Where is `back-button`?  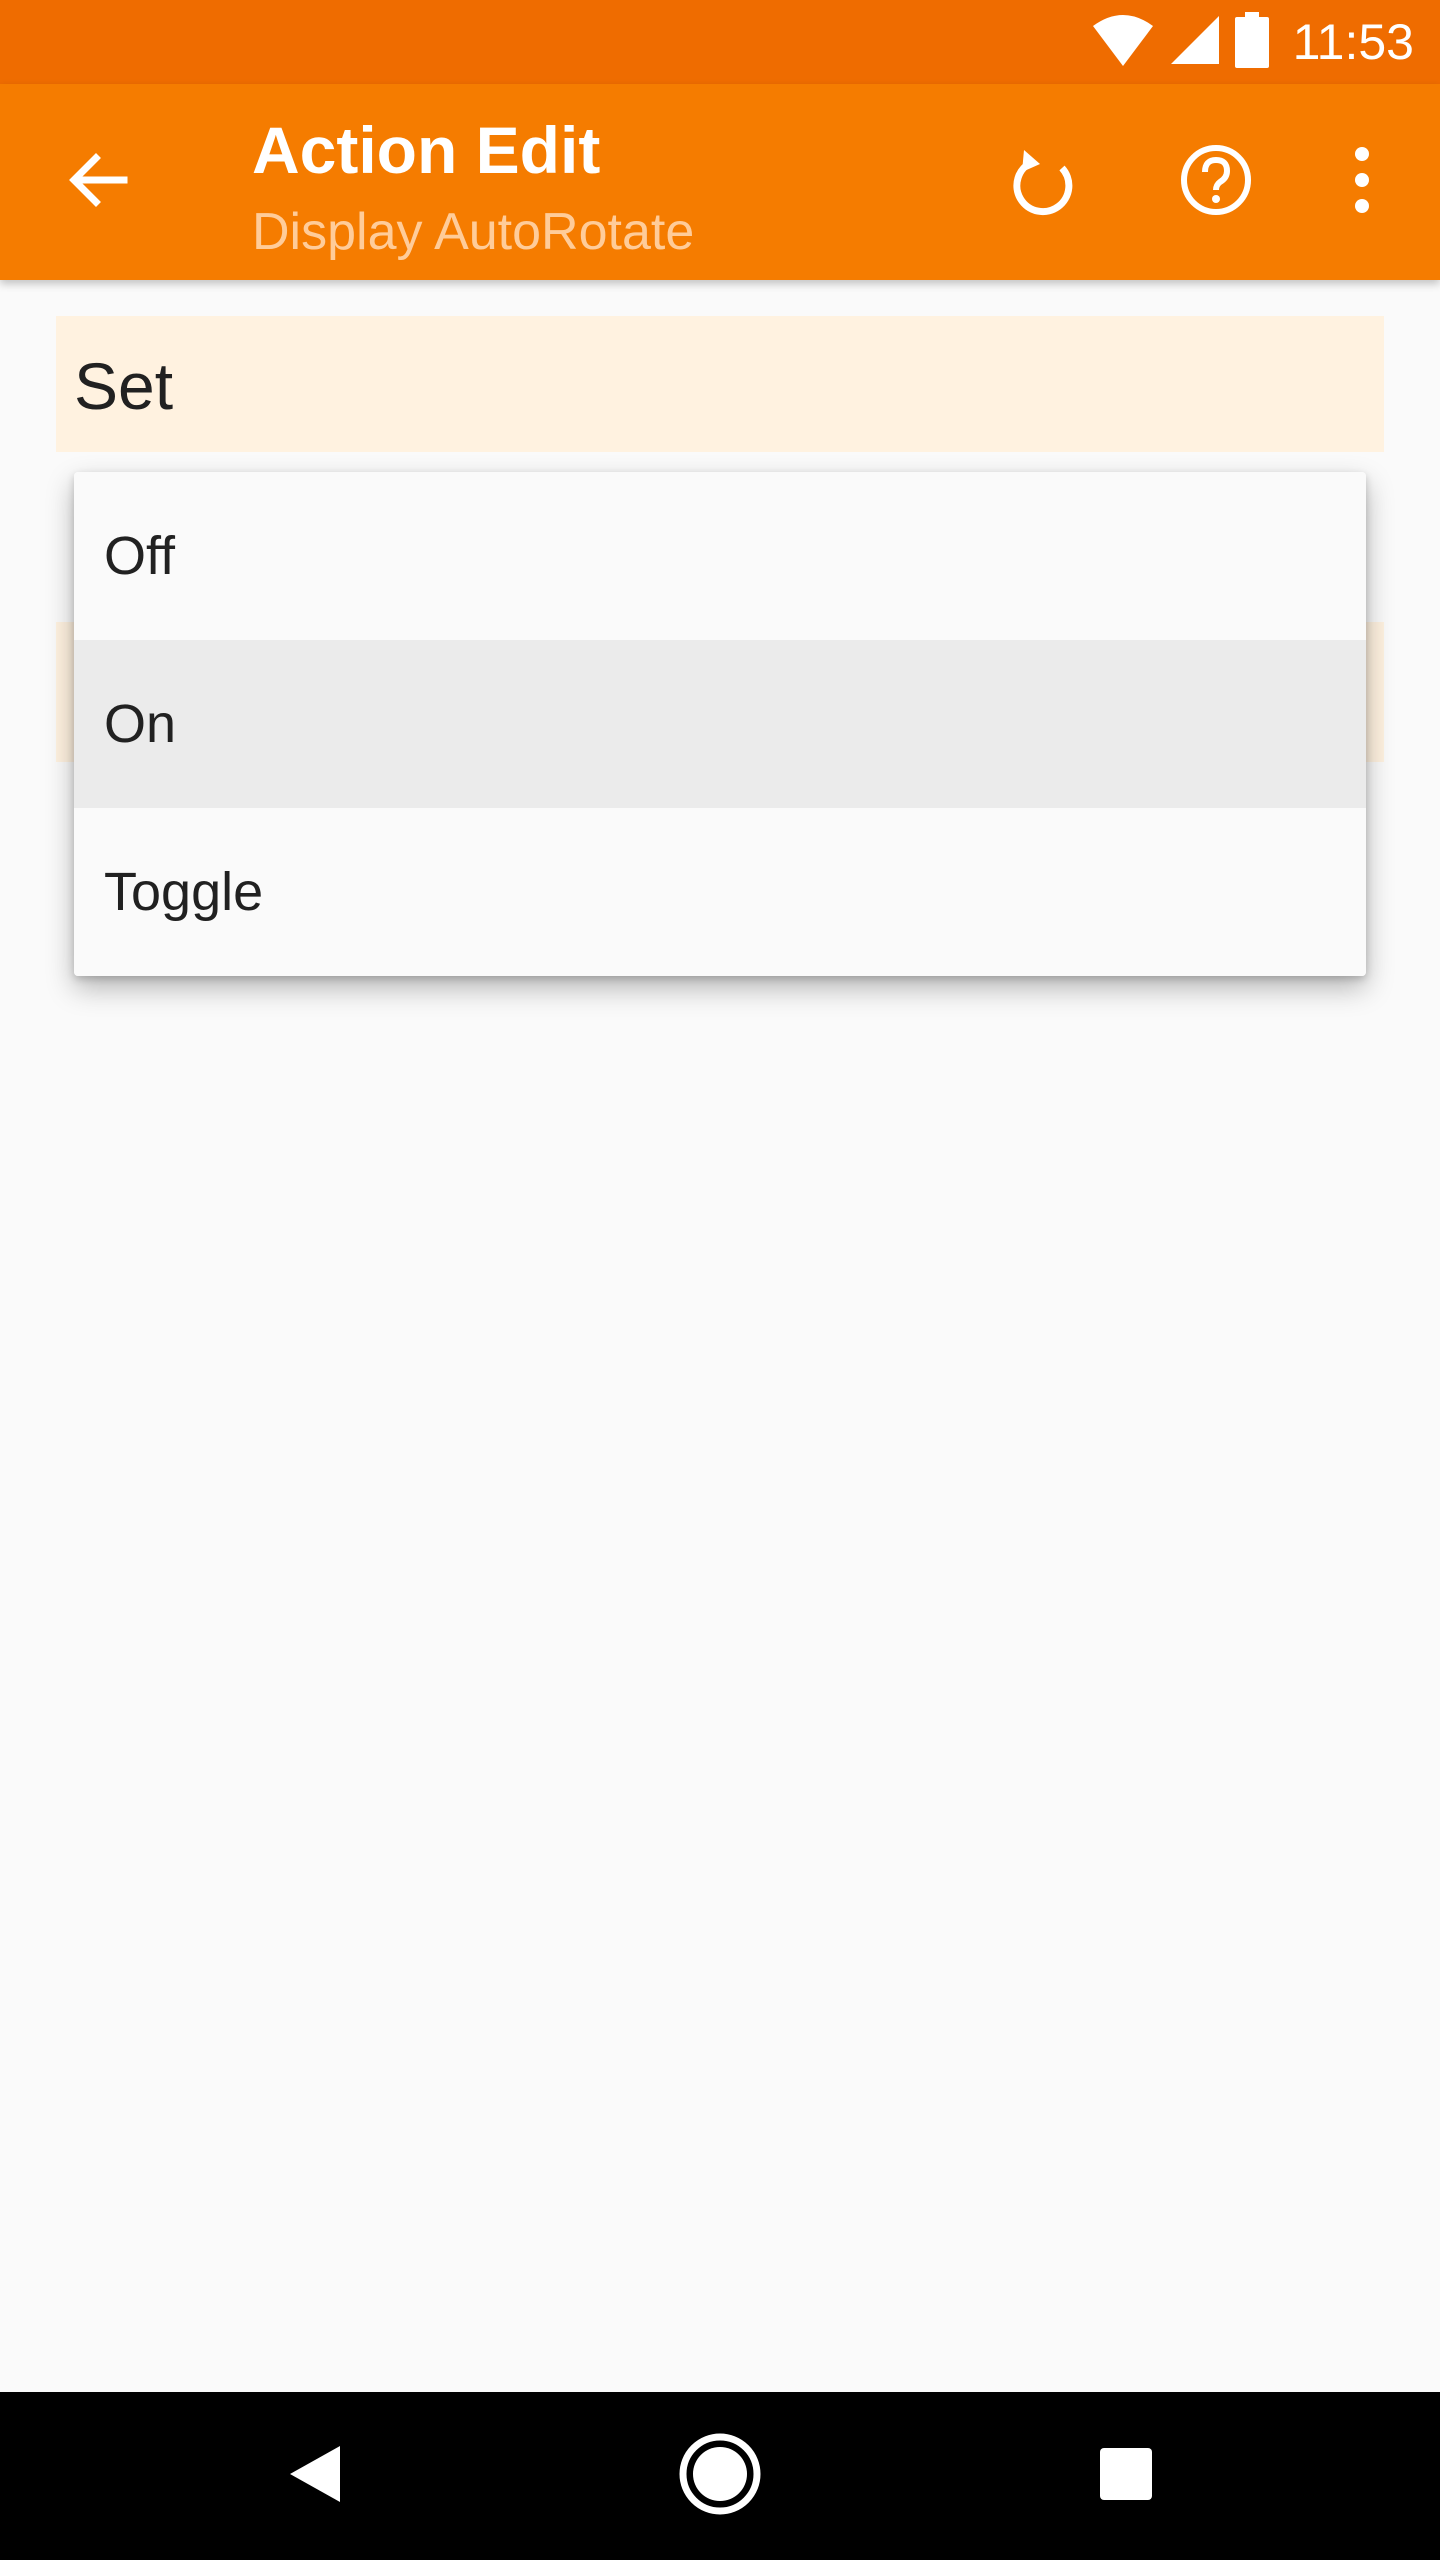
back-button is located at coordinates (98, 182).